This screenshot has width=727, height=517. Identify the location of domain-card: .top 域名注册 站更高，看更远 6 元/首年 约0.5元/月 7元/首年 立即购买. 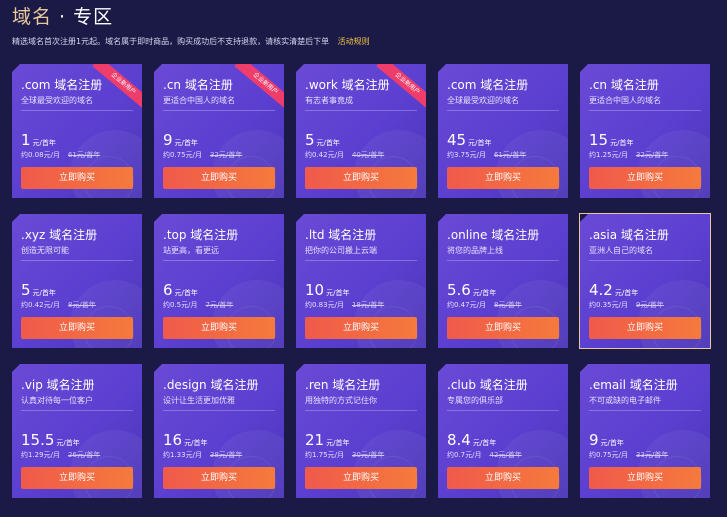
(219, 281).